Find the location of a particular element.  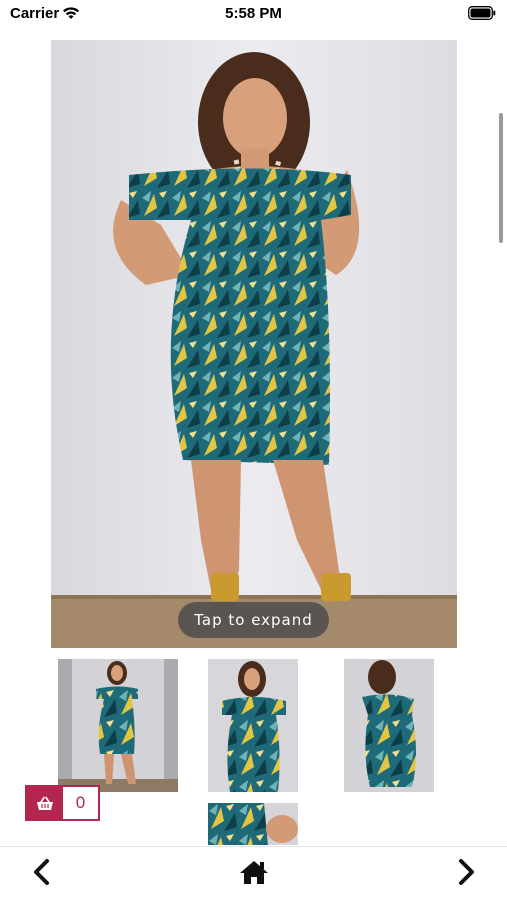

home-button is located at coordinates (254, 874).